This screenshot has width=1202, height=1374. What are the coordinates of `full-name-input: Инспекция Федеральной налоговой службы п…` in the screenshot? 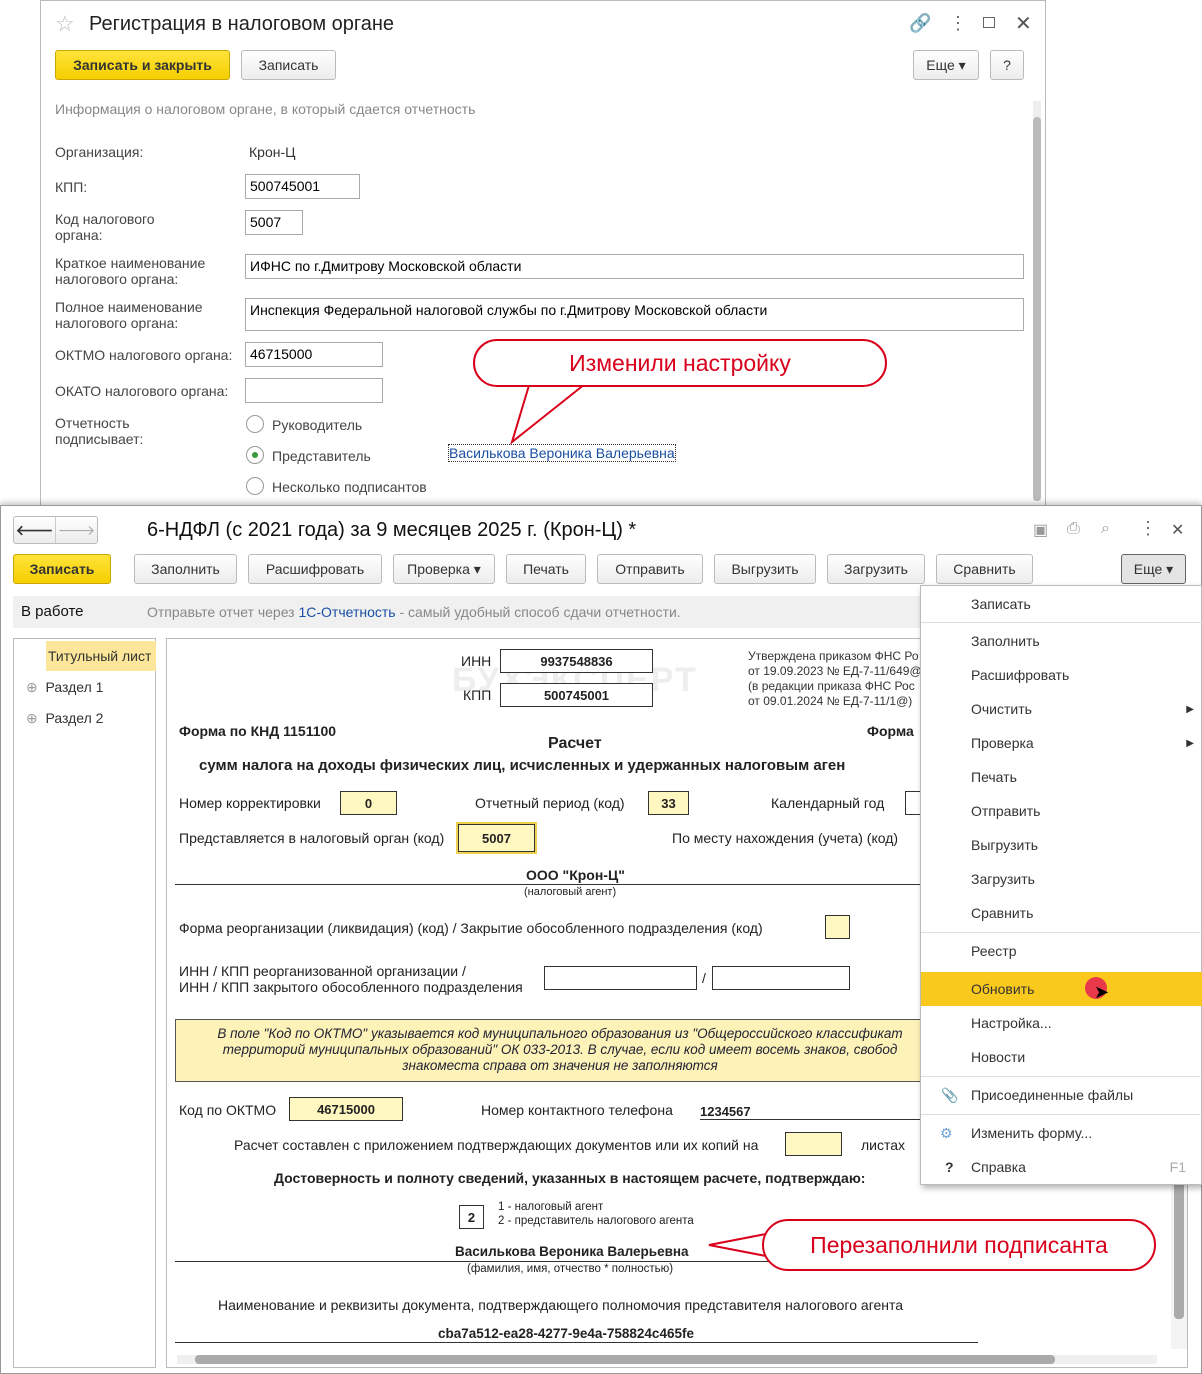 It's located at (634, 314).